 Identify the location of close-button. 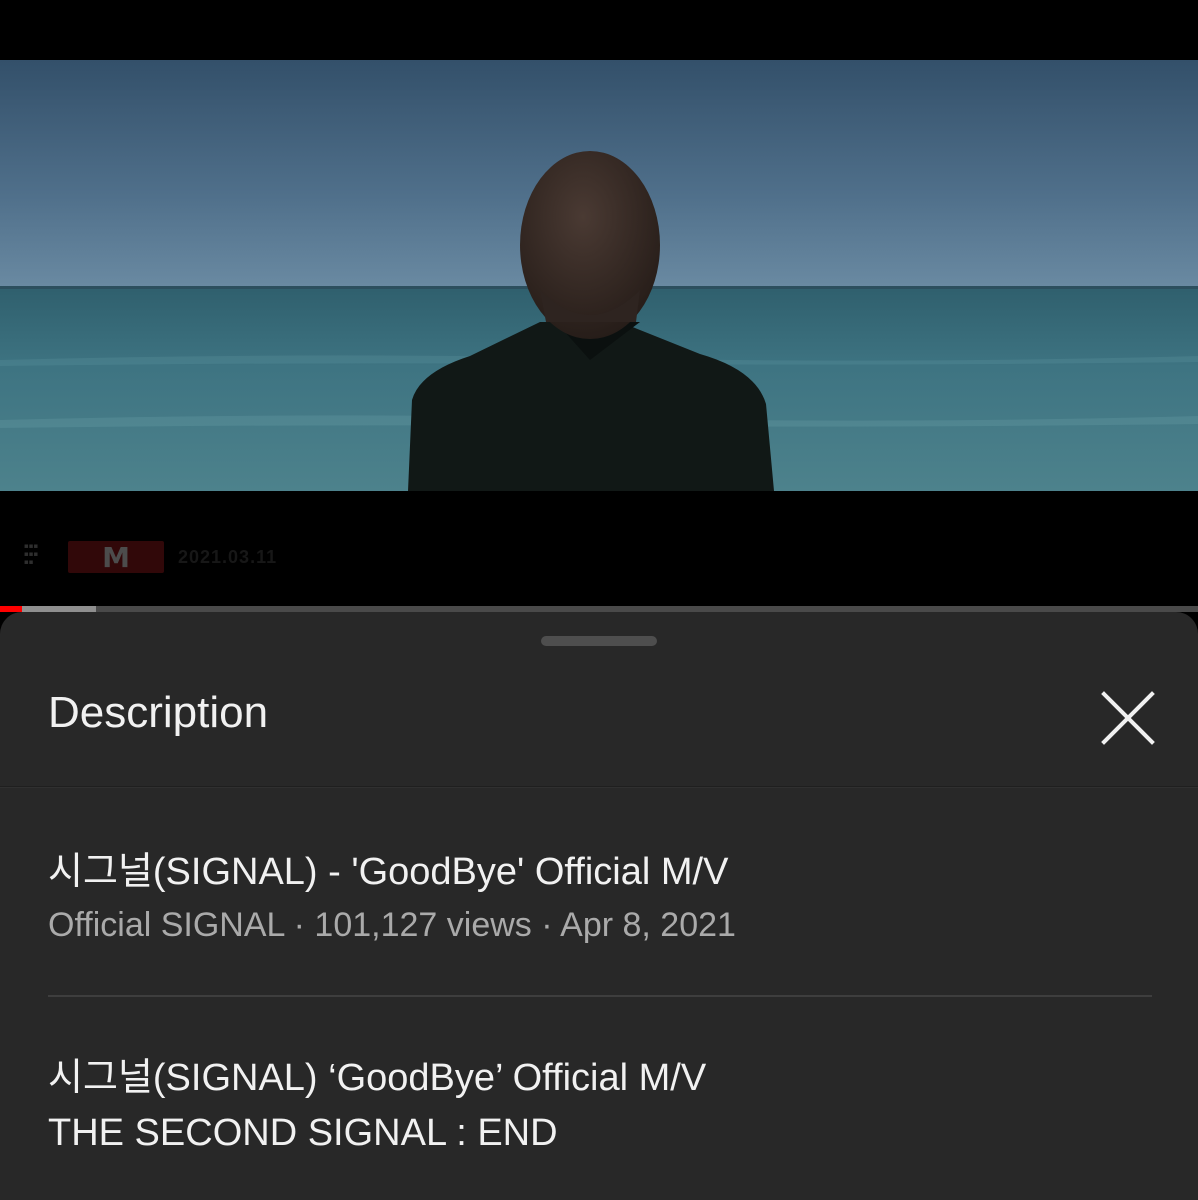
(1128, 718).